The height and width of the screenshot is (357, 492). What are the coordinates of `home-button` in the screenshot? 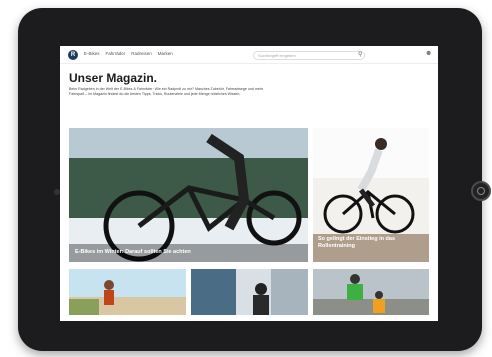 It's located at (481, 191).